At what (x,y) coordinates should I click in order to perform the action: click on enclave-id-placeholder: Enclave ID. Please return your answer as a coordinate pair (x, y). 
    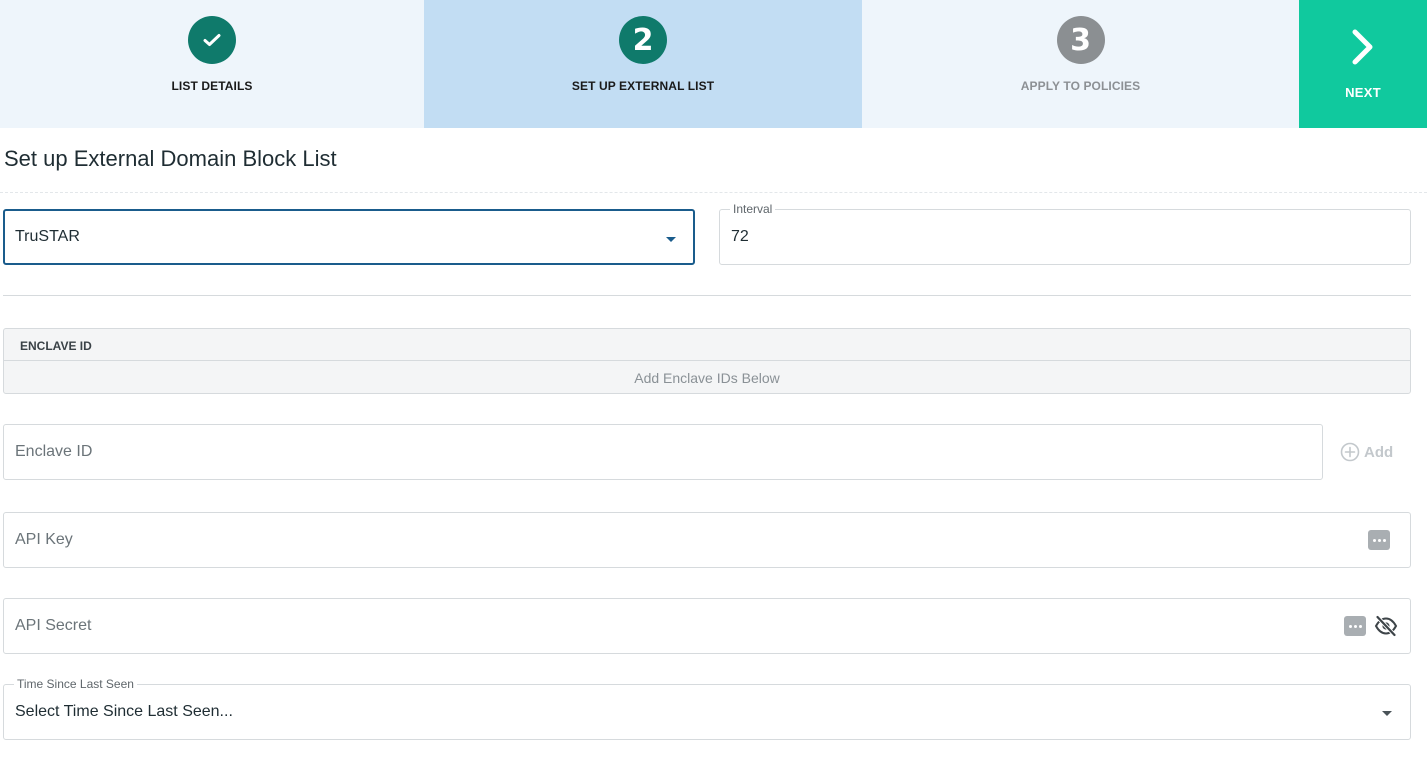
    Looking at the image, I should click on (54, 451).